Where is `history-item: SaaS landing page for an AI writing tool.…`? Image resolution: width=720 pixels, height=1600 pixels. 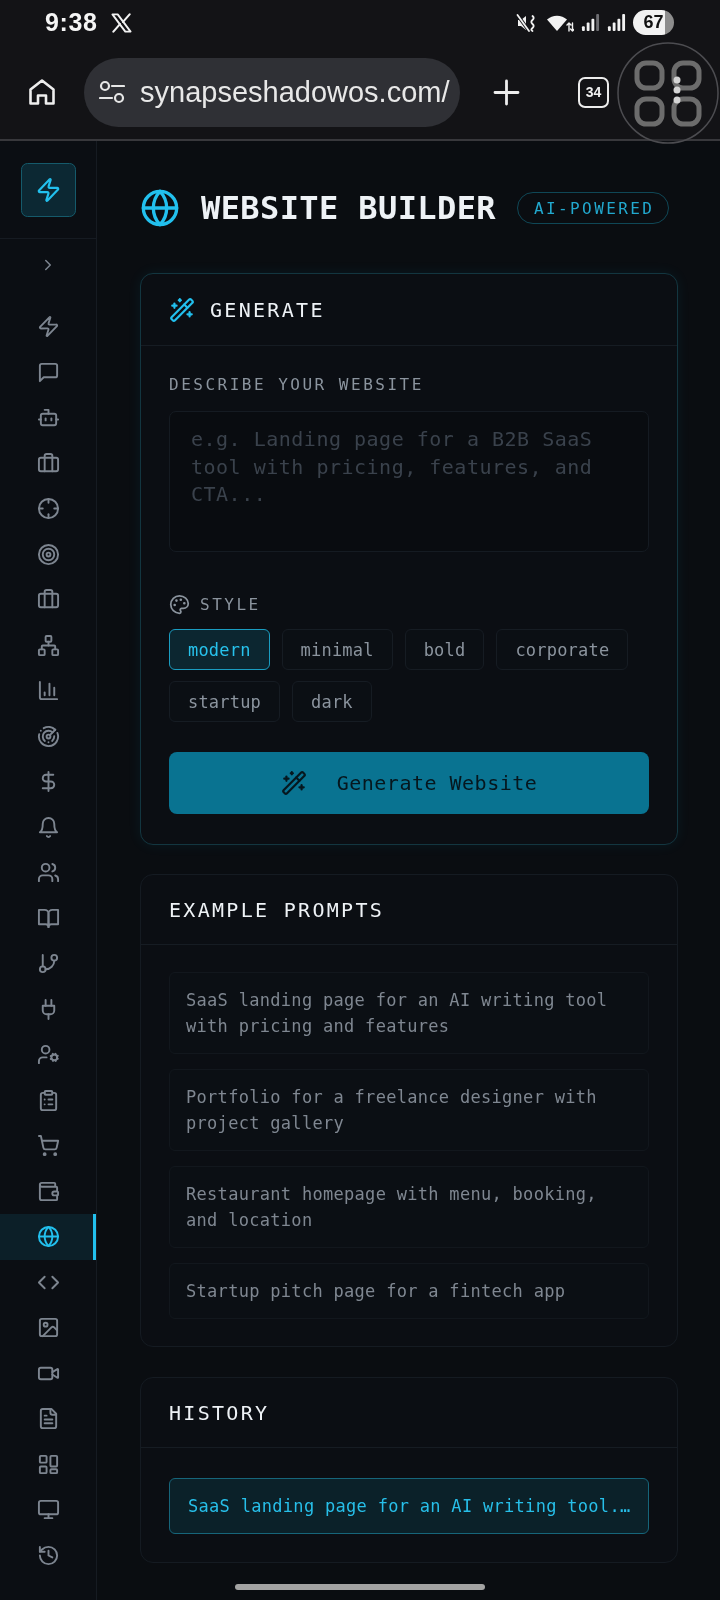
history-item: SaaS landing page for an AI writing tool.… is located at coordinates (409, 1506).